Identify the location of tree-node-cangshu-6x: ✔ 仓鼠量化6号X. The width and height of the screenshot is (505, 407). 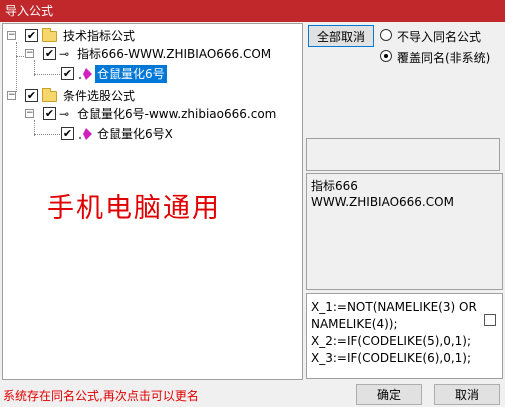
(141, 134).